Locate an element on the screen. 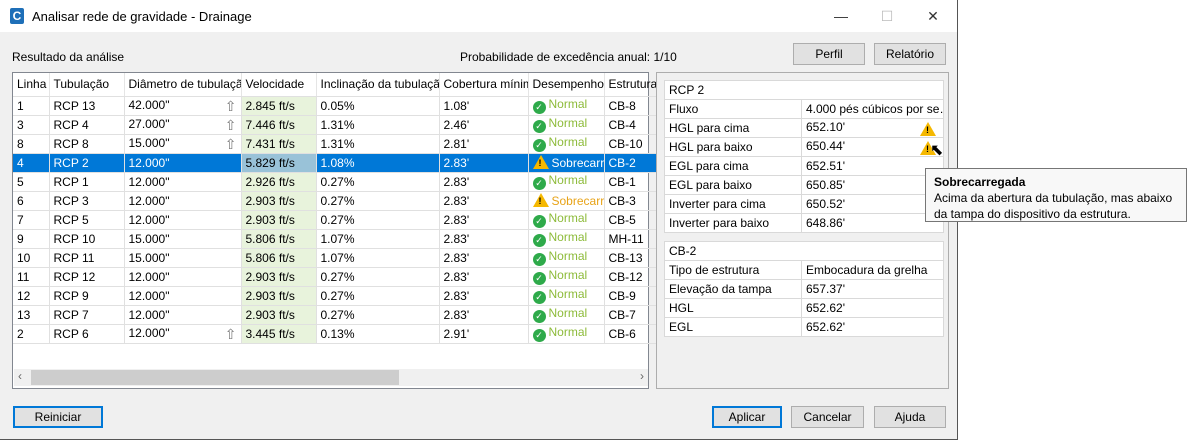  property-row: HGL para baixo 650.44'! is located at coordinates (804, 147).